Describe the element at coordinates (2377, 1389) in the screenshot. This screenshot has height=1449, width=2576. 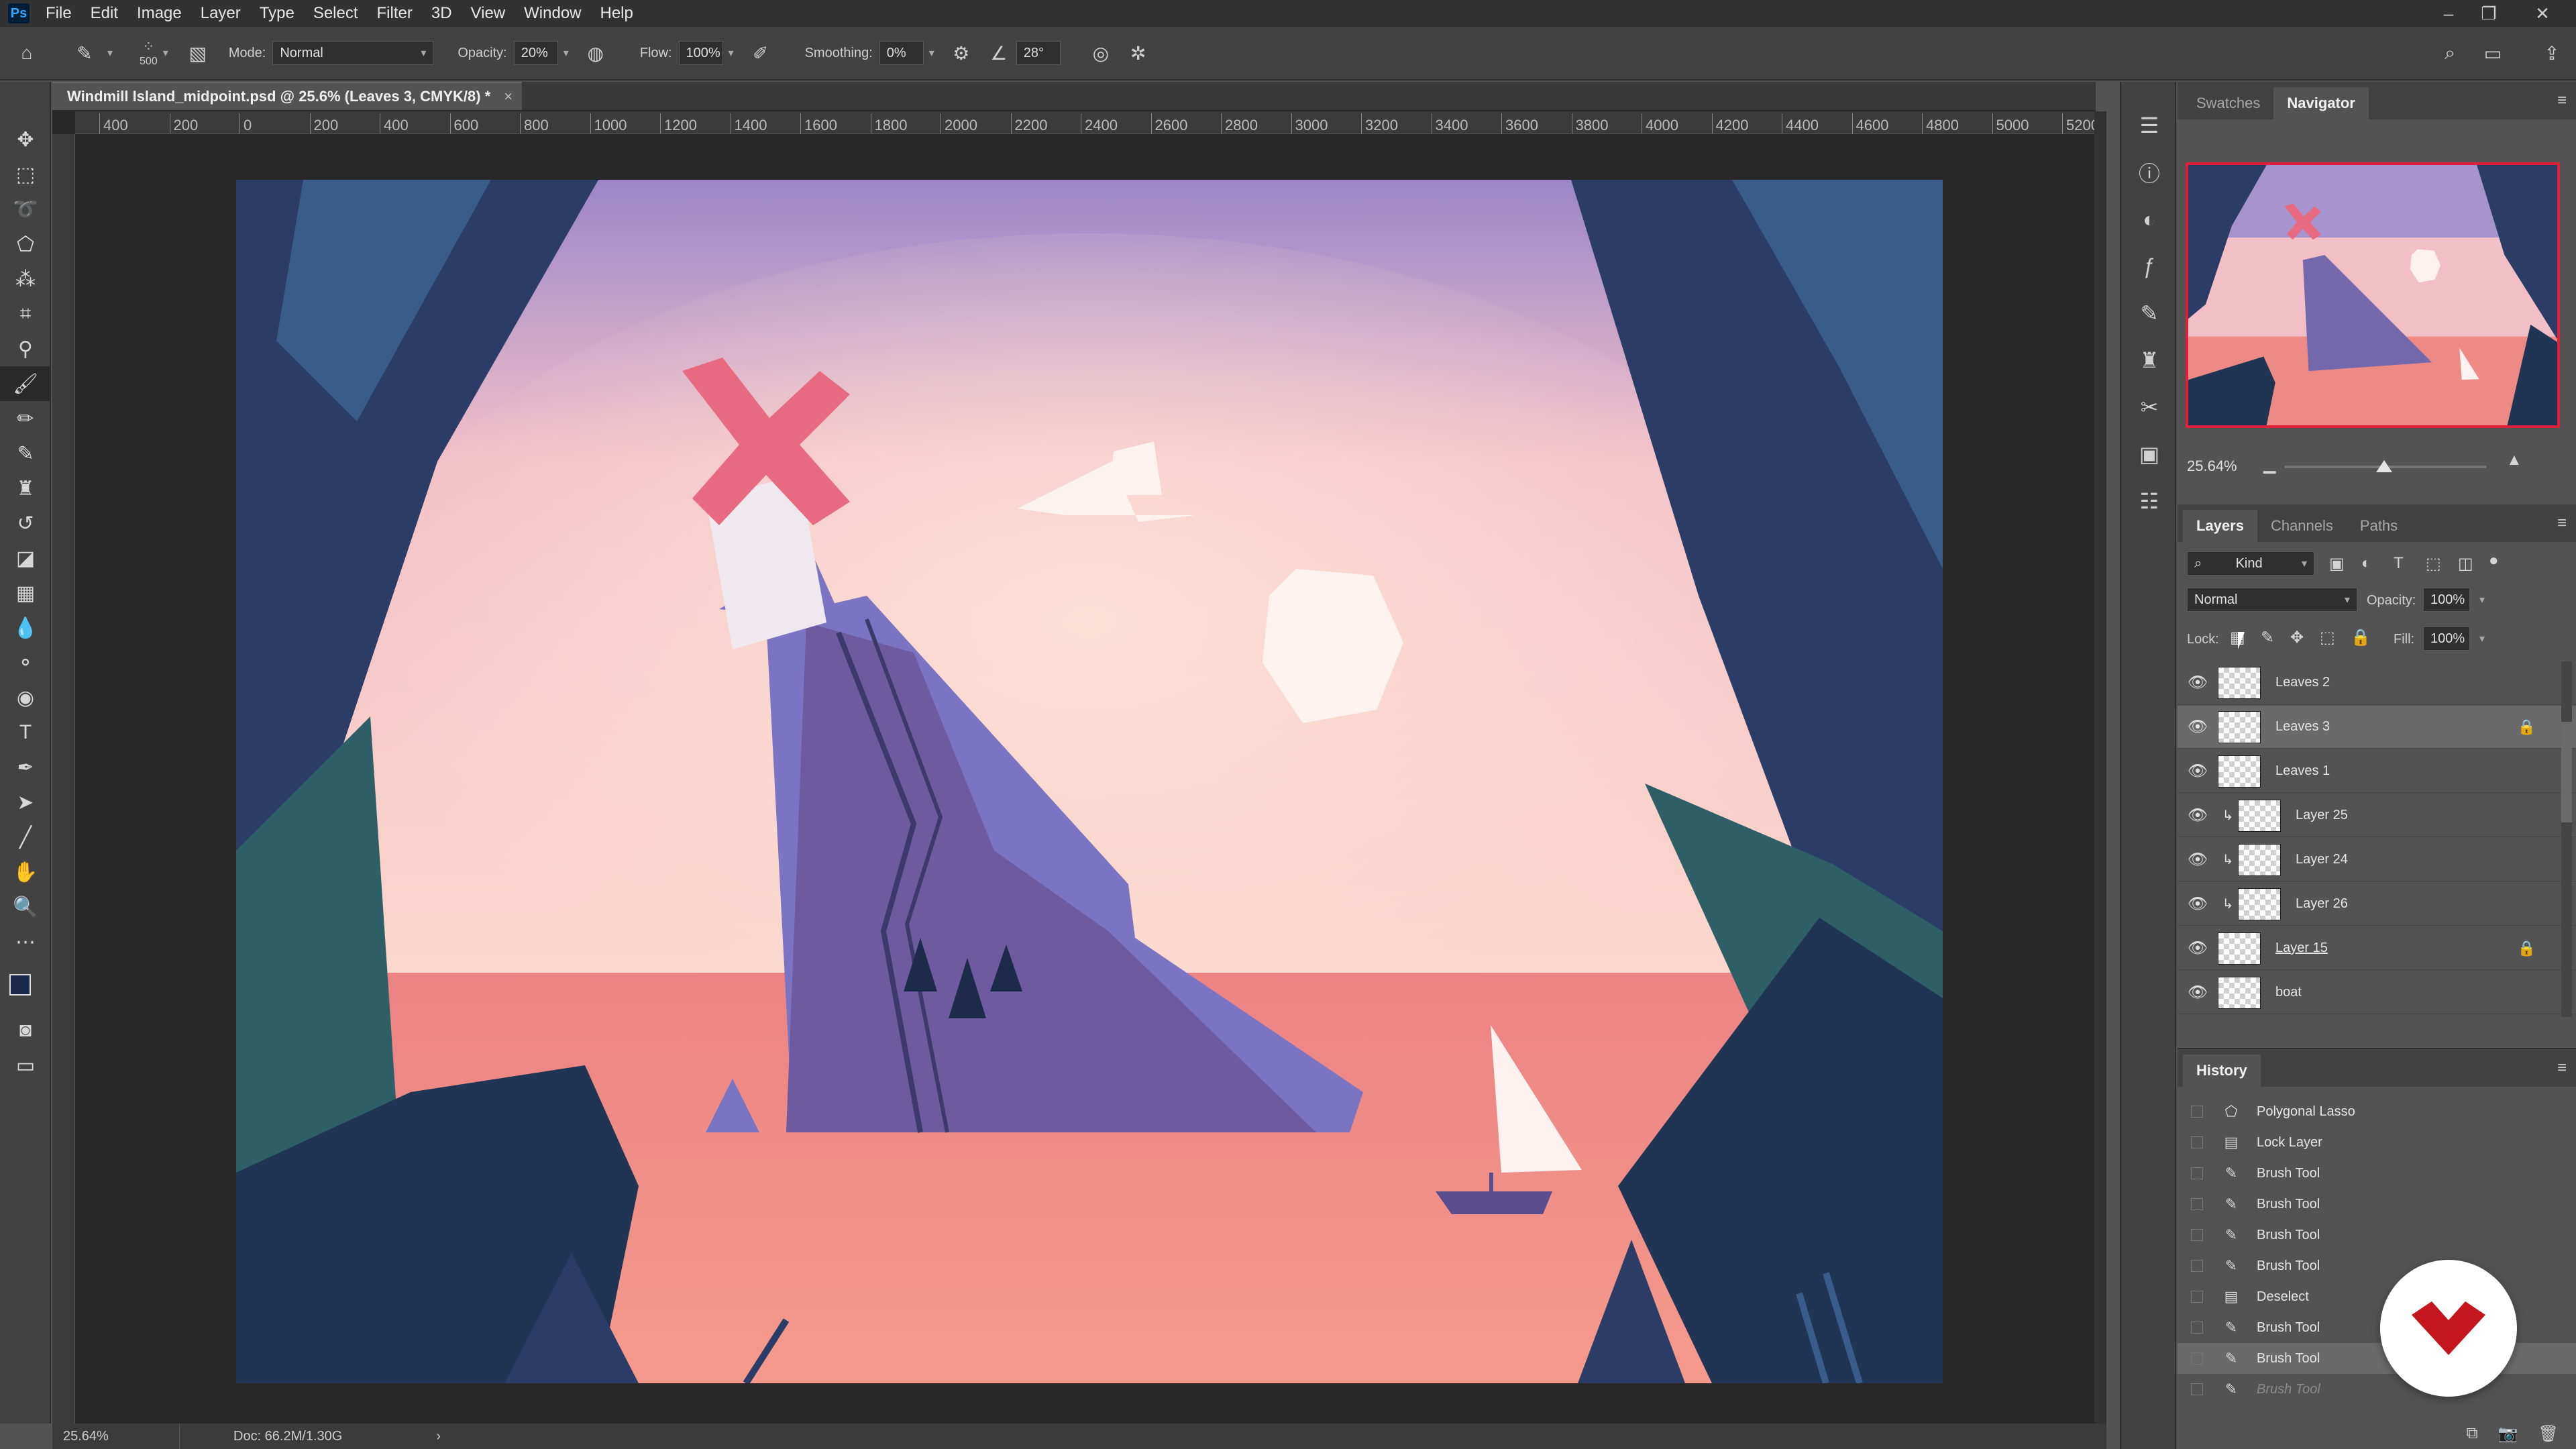
I see `history-item-undone: ✎ Brush Tool` at that location.